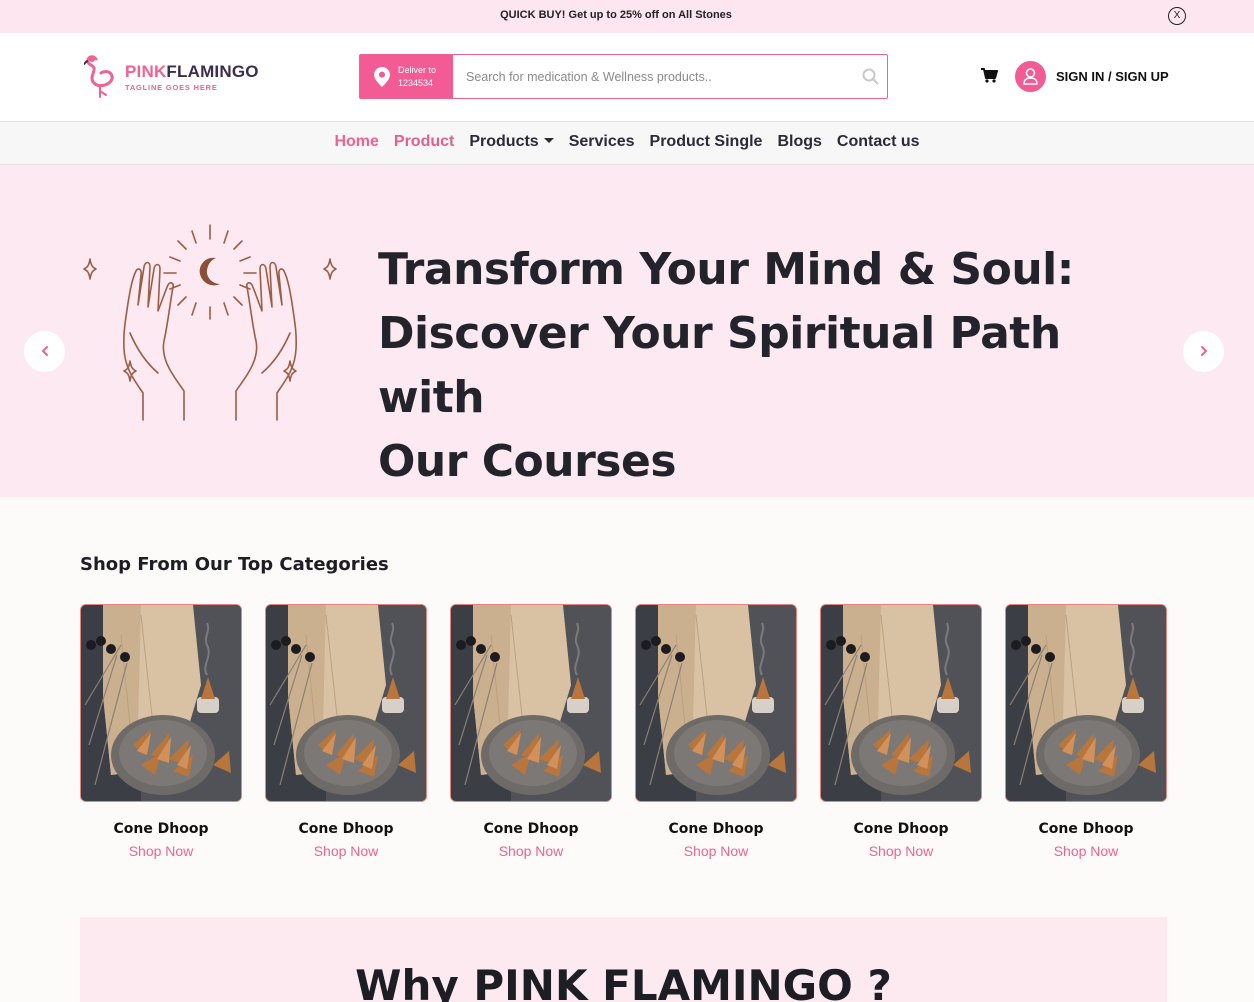 The image size is (1254, 1002). I want to click on brand-tagline: TAGLINE GOES HERE, so click(171, 87).